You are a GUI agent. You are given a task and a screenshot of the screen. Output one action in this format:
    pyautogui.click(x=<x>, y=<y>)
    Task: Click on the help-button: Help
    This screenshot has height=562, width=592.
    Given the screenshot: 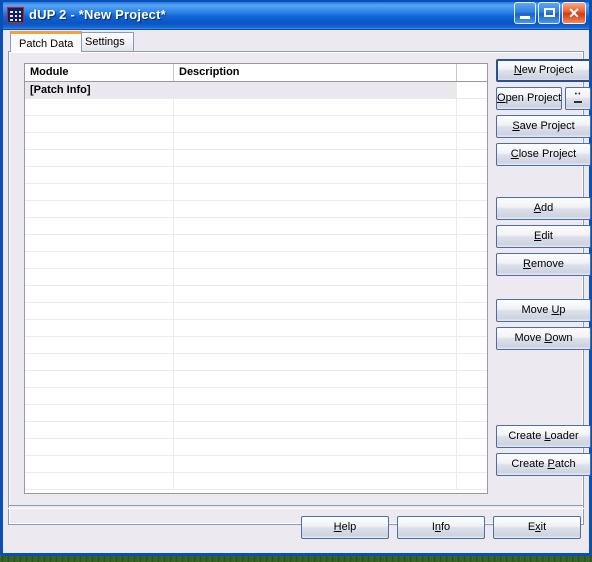 What is the action you would take?
    pyautogui.click(x=345, y=527)
    